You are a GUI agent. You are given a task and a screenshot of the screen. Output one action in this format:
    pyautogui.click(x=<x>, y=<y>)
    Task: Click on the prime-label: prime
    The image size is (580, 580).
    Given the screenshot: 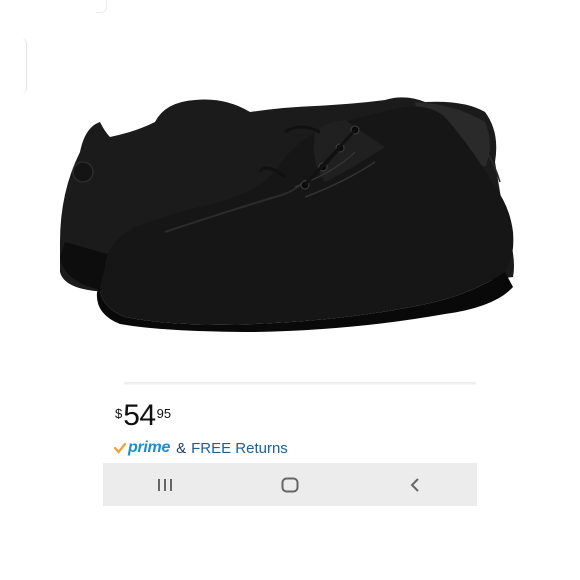 What is the action you would take?
    pyautogui.click(x=149, y=447)
    